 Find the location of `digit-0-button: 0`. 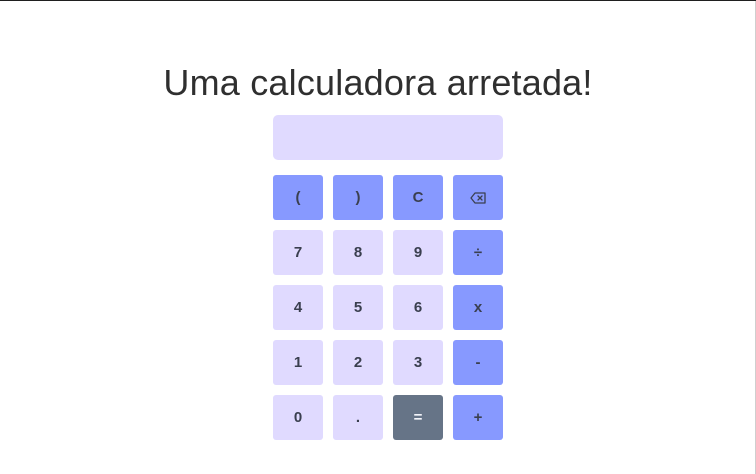

digit-0-button: 0 is located at coordinates (298, 417).